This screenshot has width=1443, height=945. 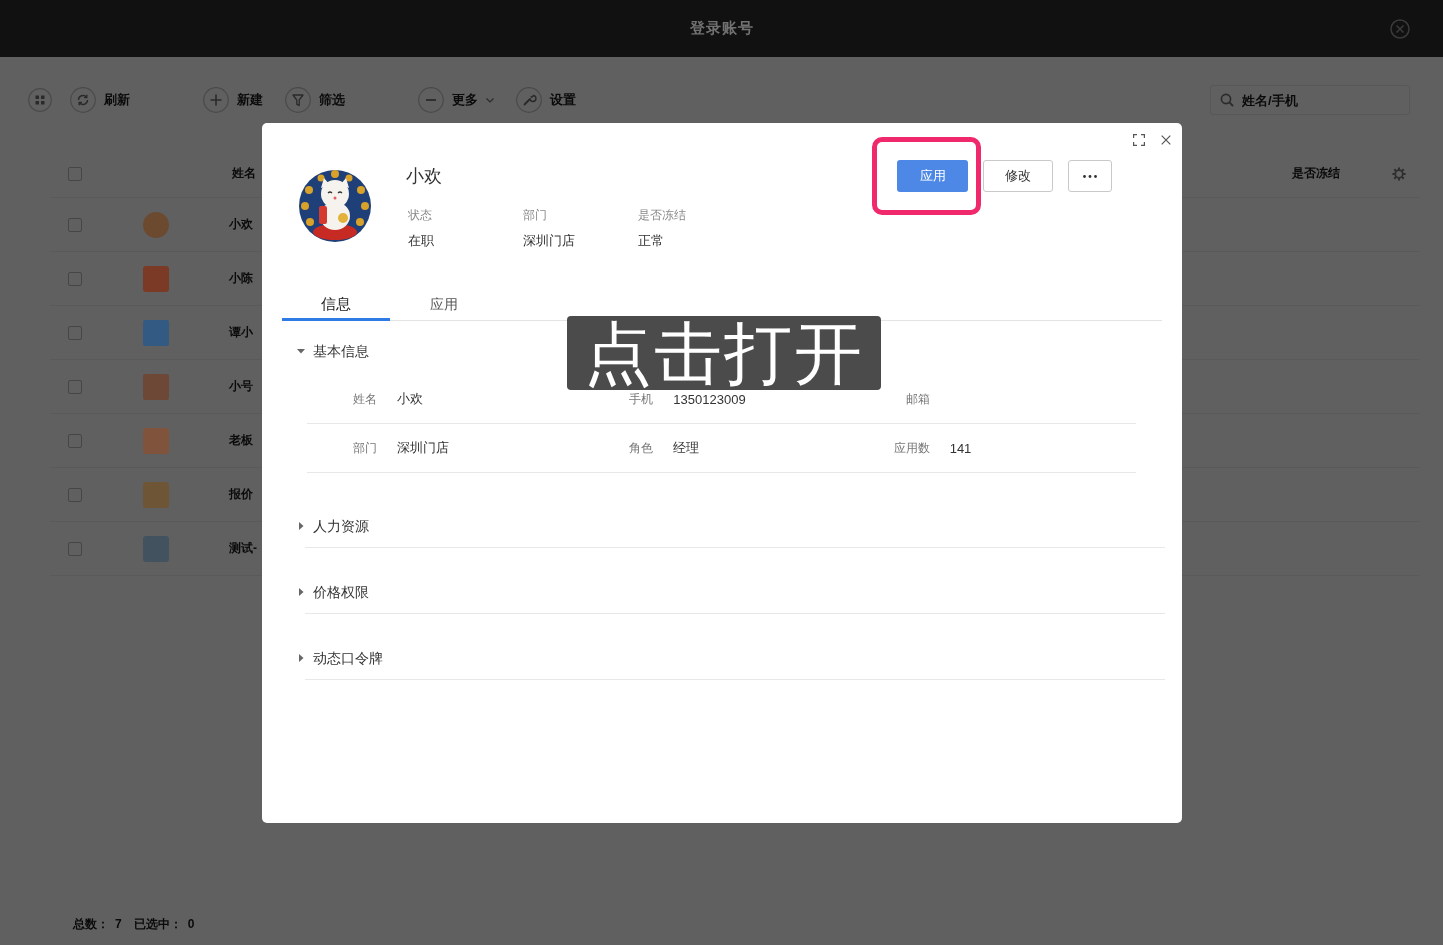 I want to click on plus-icon, so click(x=216, y=100).